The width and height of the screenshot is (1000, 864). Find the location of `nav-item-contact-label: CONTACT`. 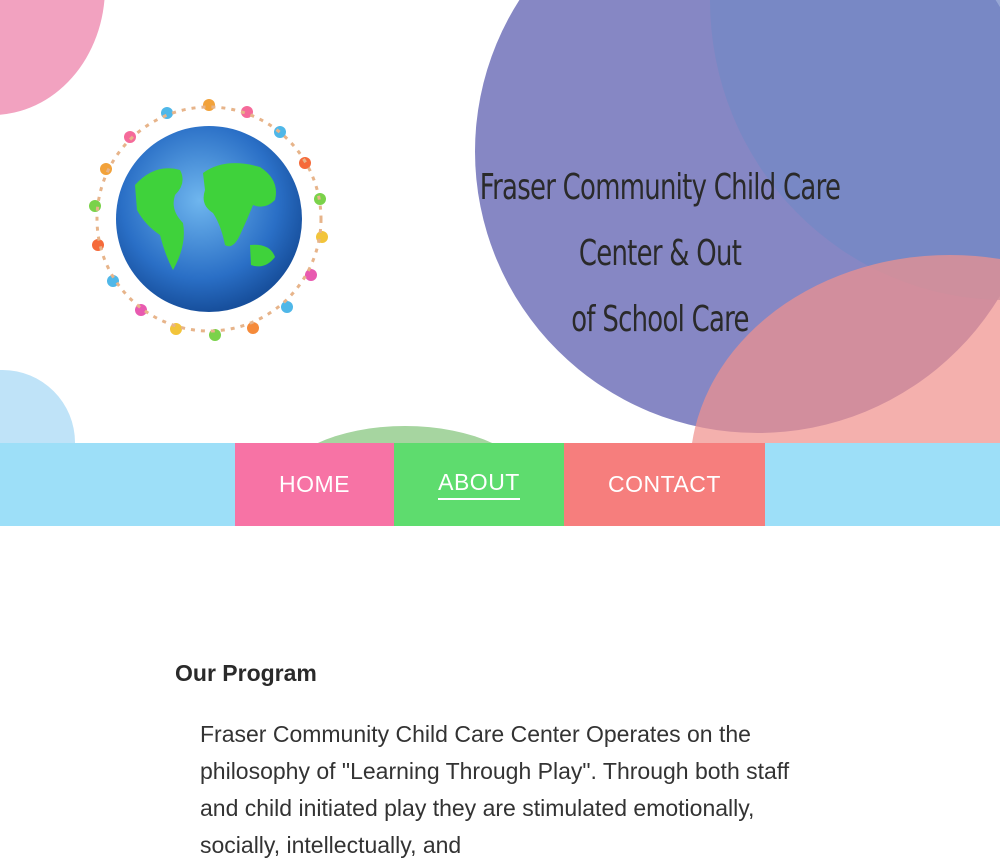

nav-item-contact-label: CONTACT is located at coordinates (664, 484).